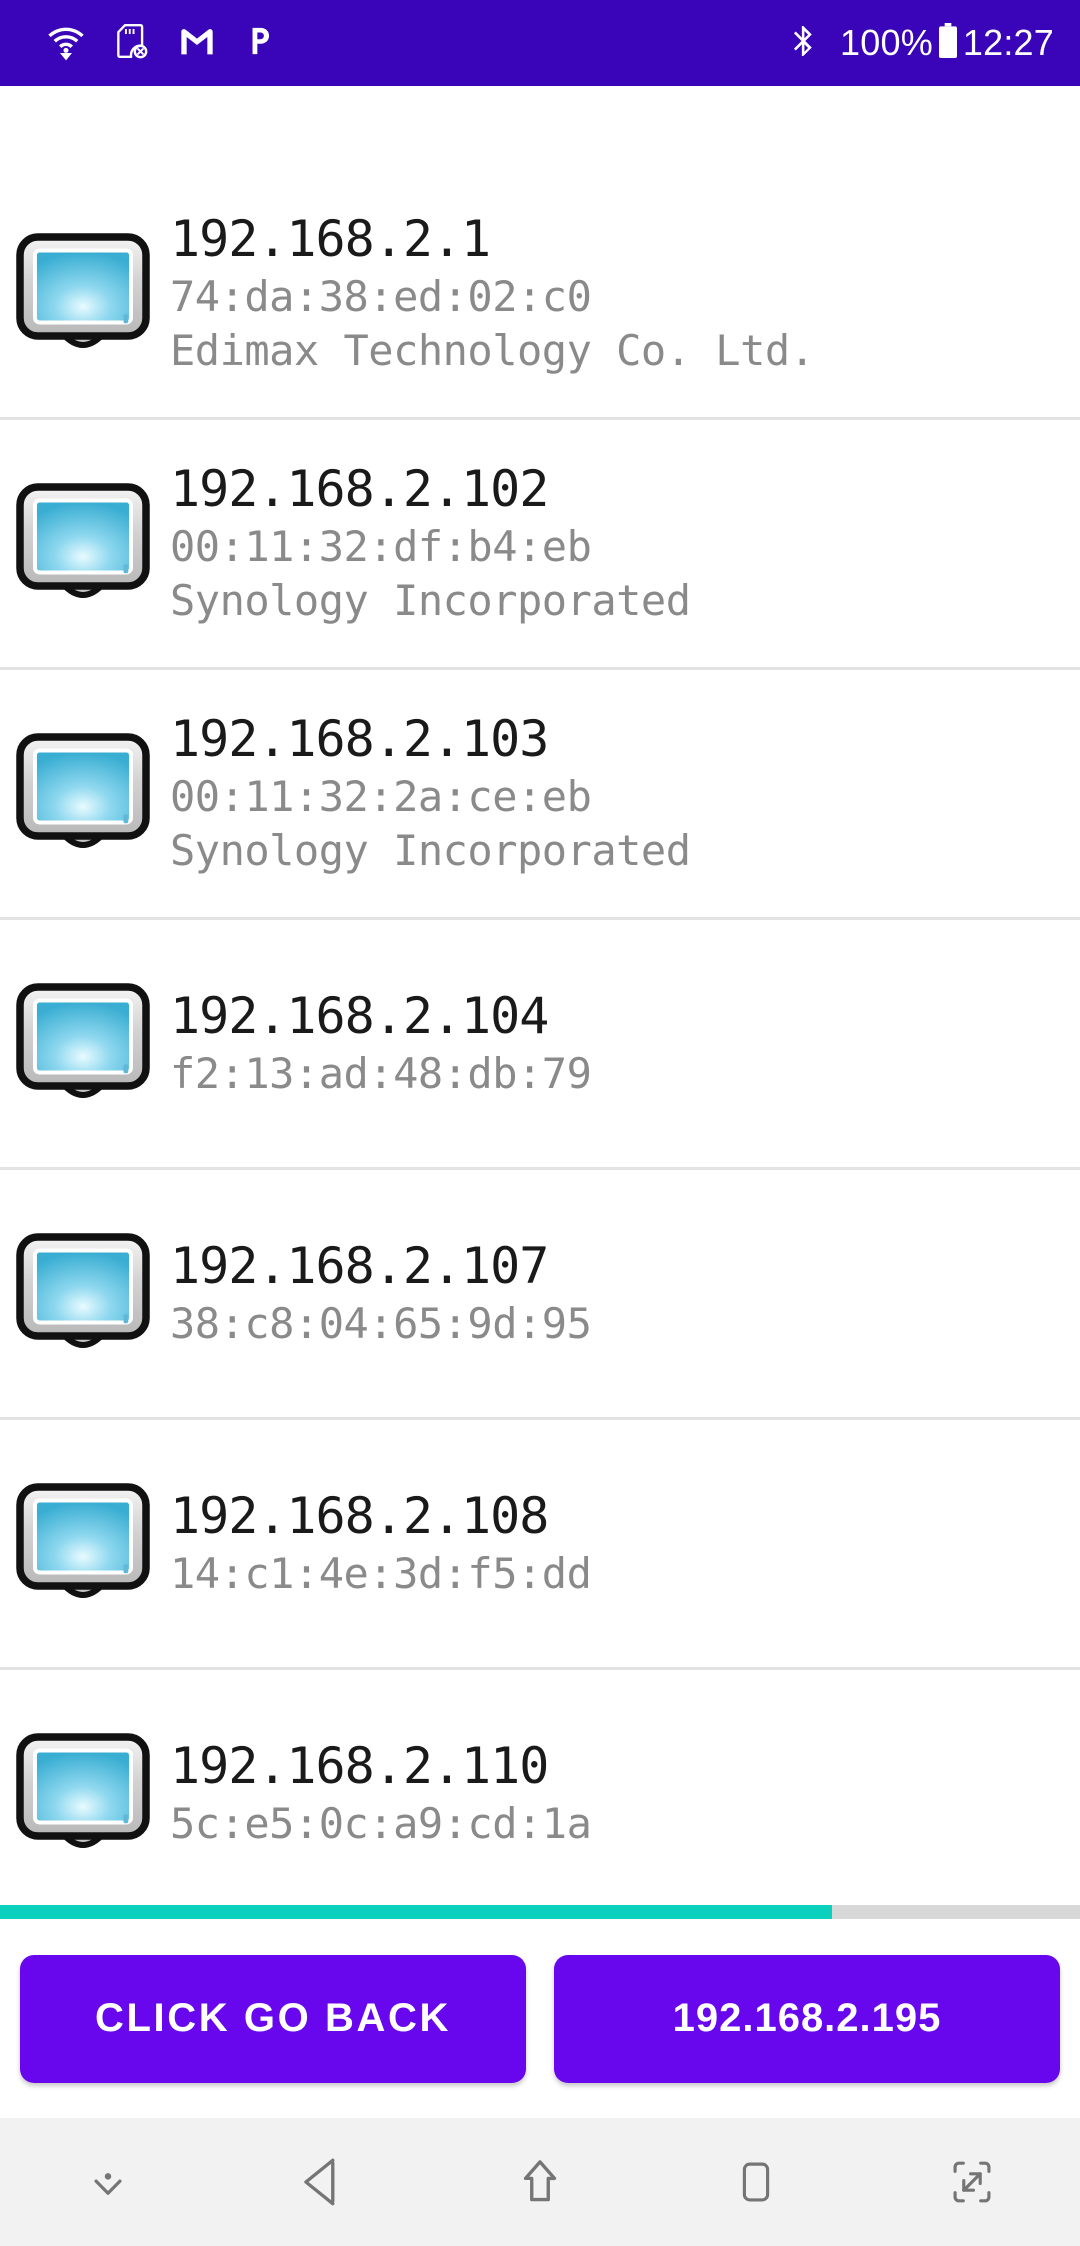 This screenshot has height=2246, width=1080. Describe the element at coordinates (623, 1293) in the screenshot. I see `device-info: 192.168.2.107 38:c8:04:65:9d:95` at that location.